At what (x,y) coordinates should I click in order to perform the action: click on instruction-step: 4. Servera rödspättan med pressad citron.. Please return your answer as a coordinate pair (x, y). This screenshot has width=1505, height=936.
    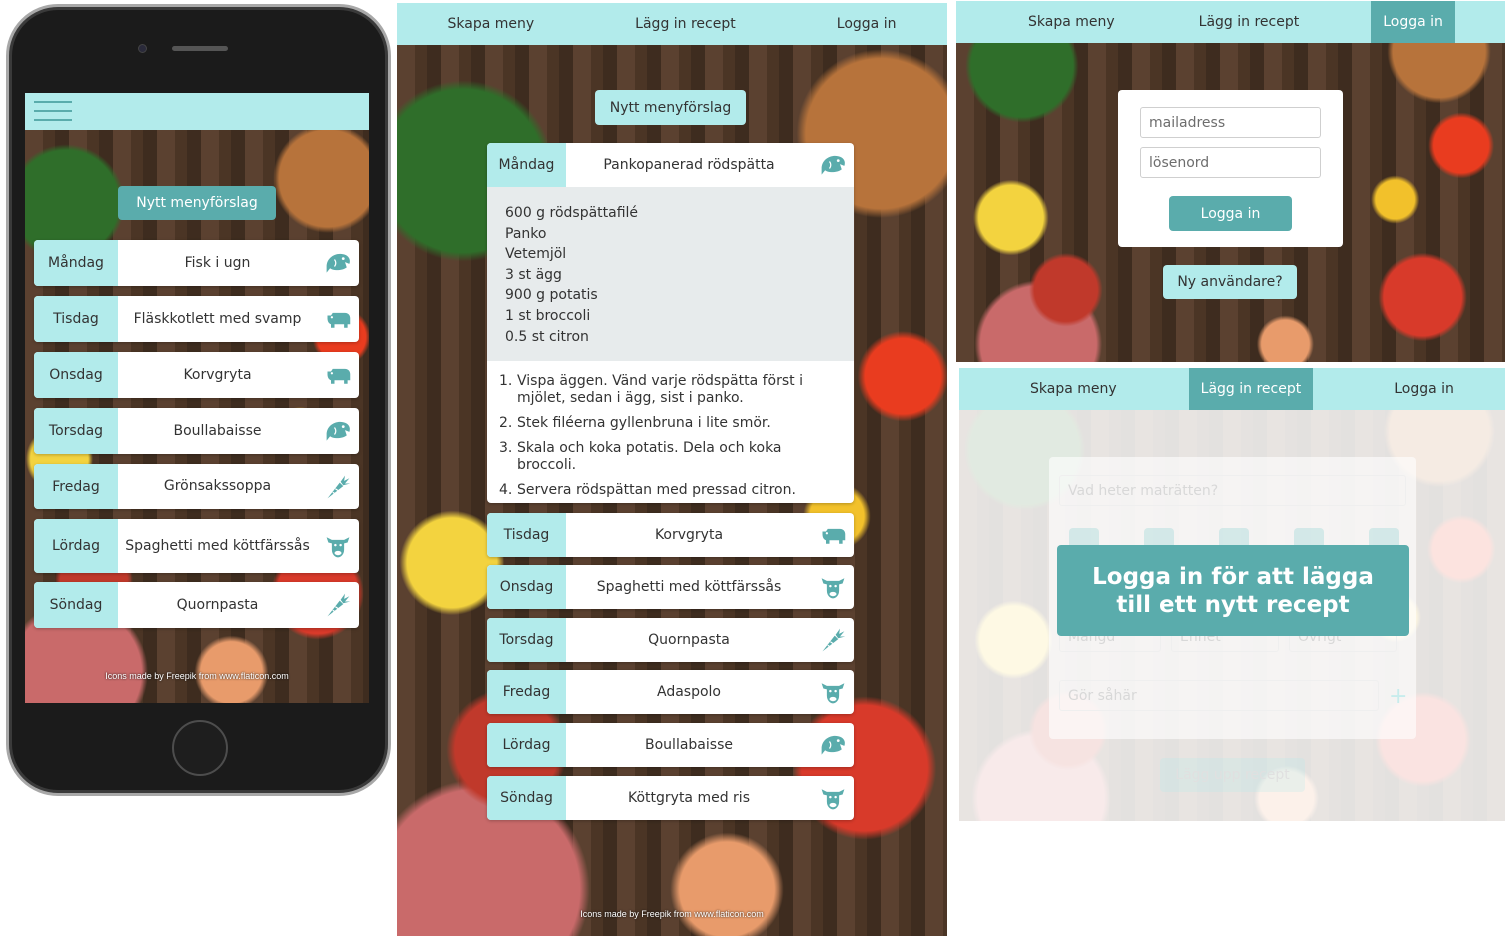
    Looking at the image, I should click on (647, 490).